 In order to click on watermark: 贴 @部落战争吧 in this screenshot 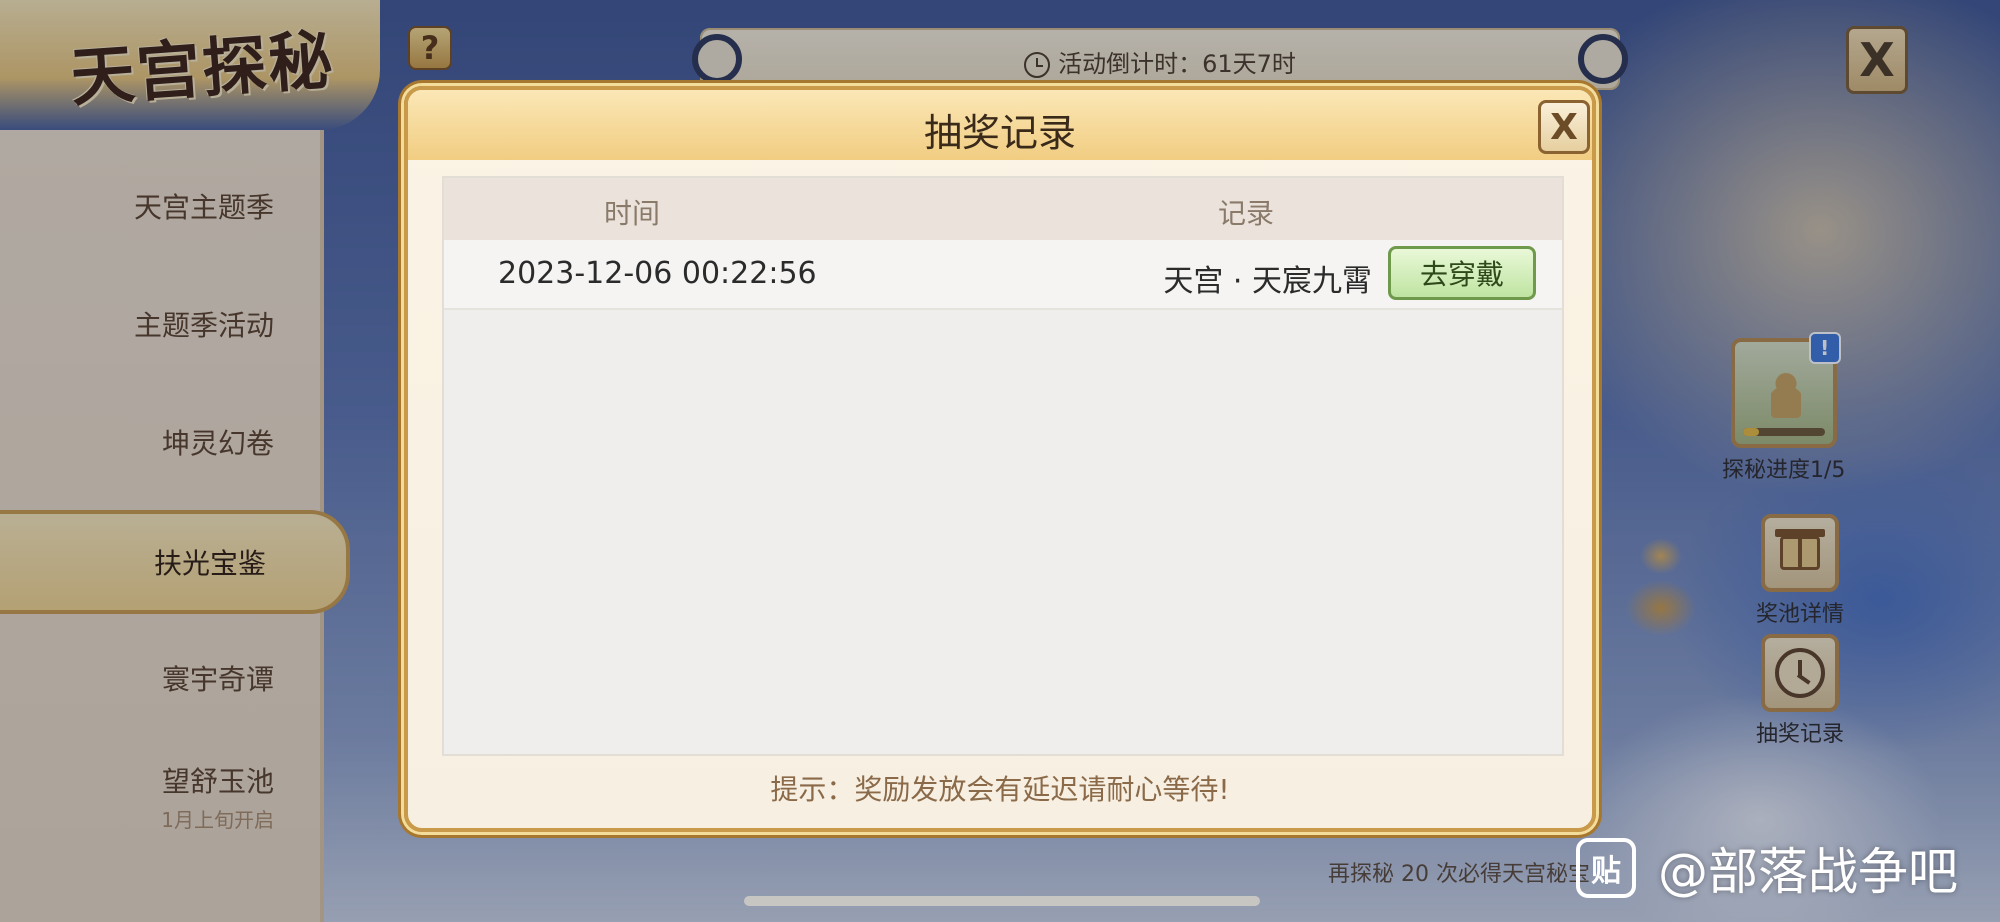, I will do `click(1767, 868)`.